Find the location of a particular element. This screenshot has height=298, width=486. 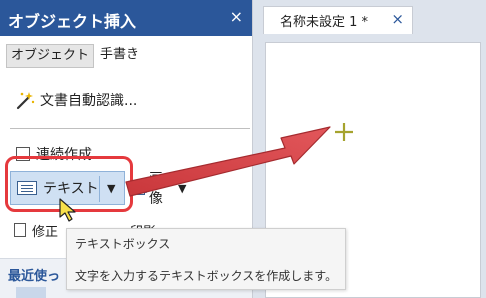

image-button: 画像 ▼ is located at coordinates (159, 189).